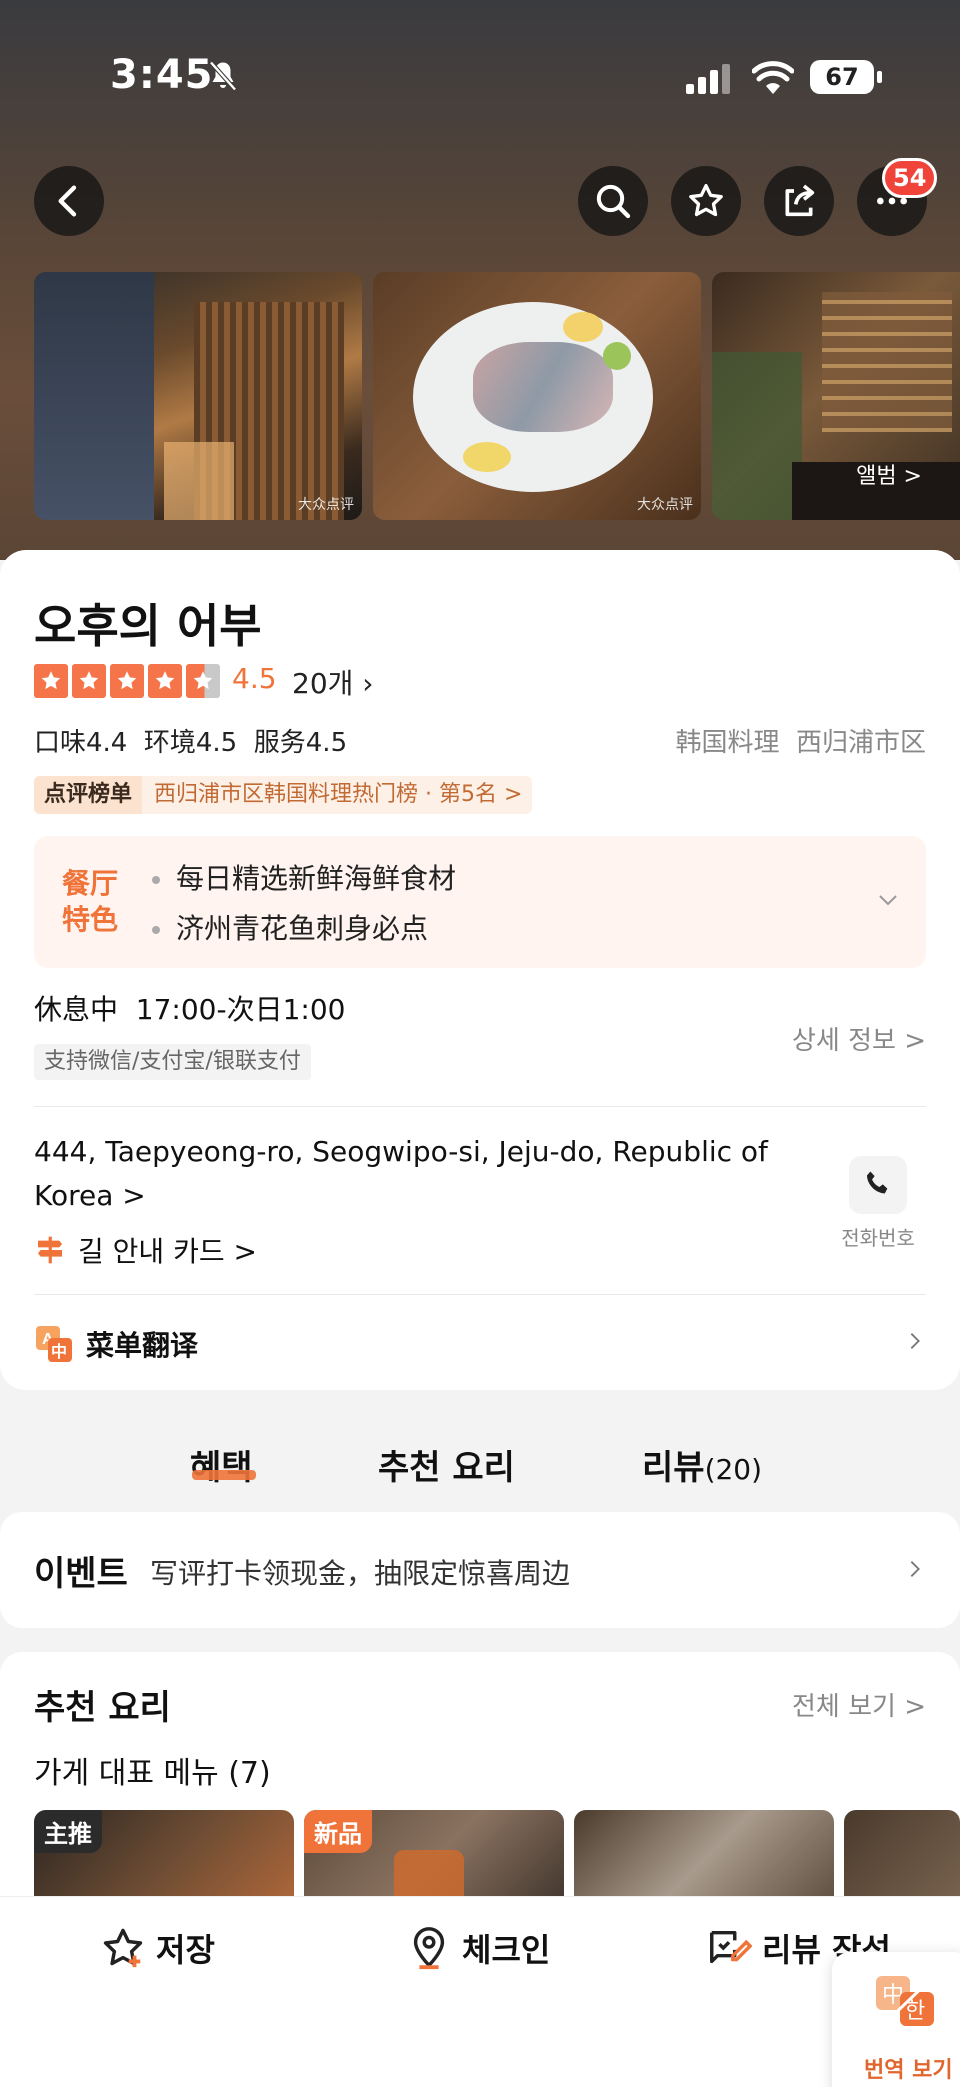 Image resolution: width=960 pixels, height=2087 pixels. What do you see at coordinates (81, 1574) in the screenshot?
I see `event-title: 이벤트` at bounding box center [81, 1574].